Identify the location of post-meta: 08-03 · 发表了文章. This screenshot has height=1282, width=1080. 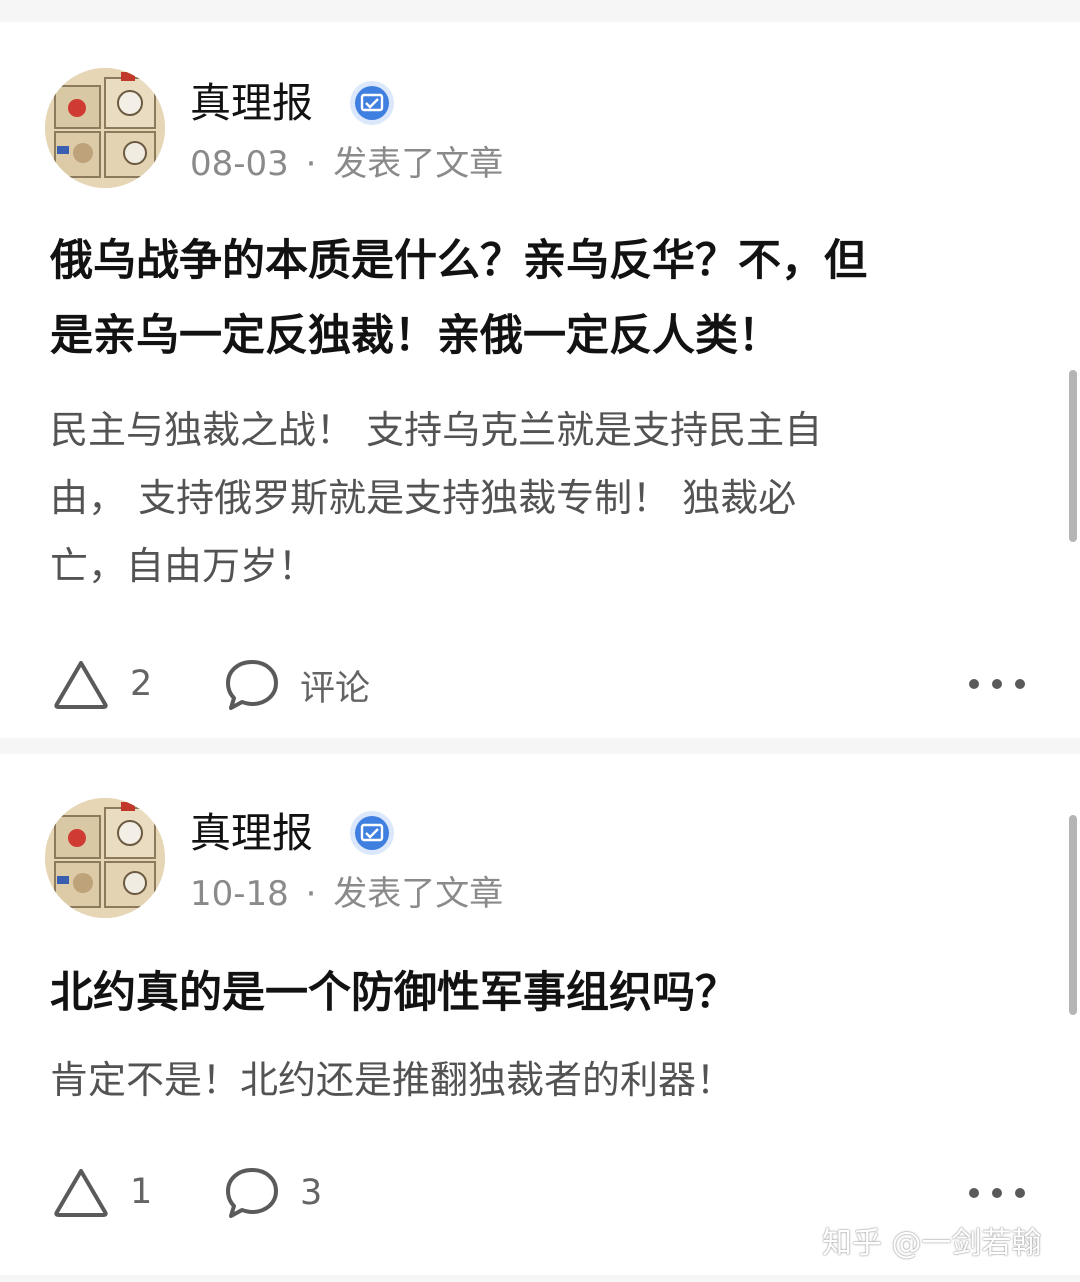
(346, 164).